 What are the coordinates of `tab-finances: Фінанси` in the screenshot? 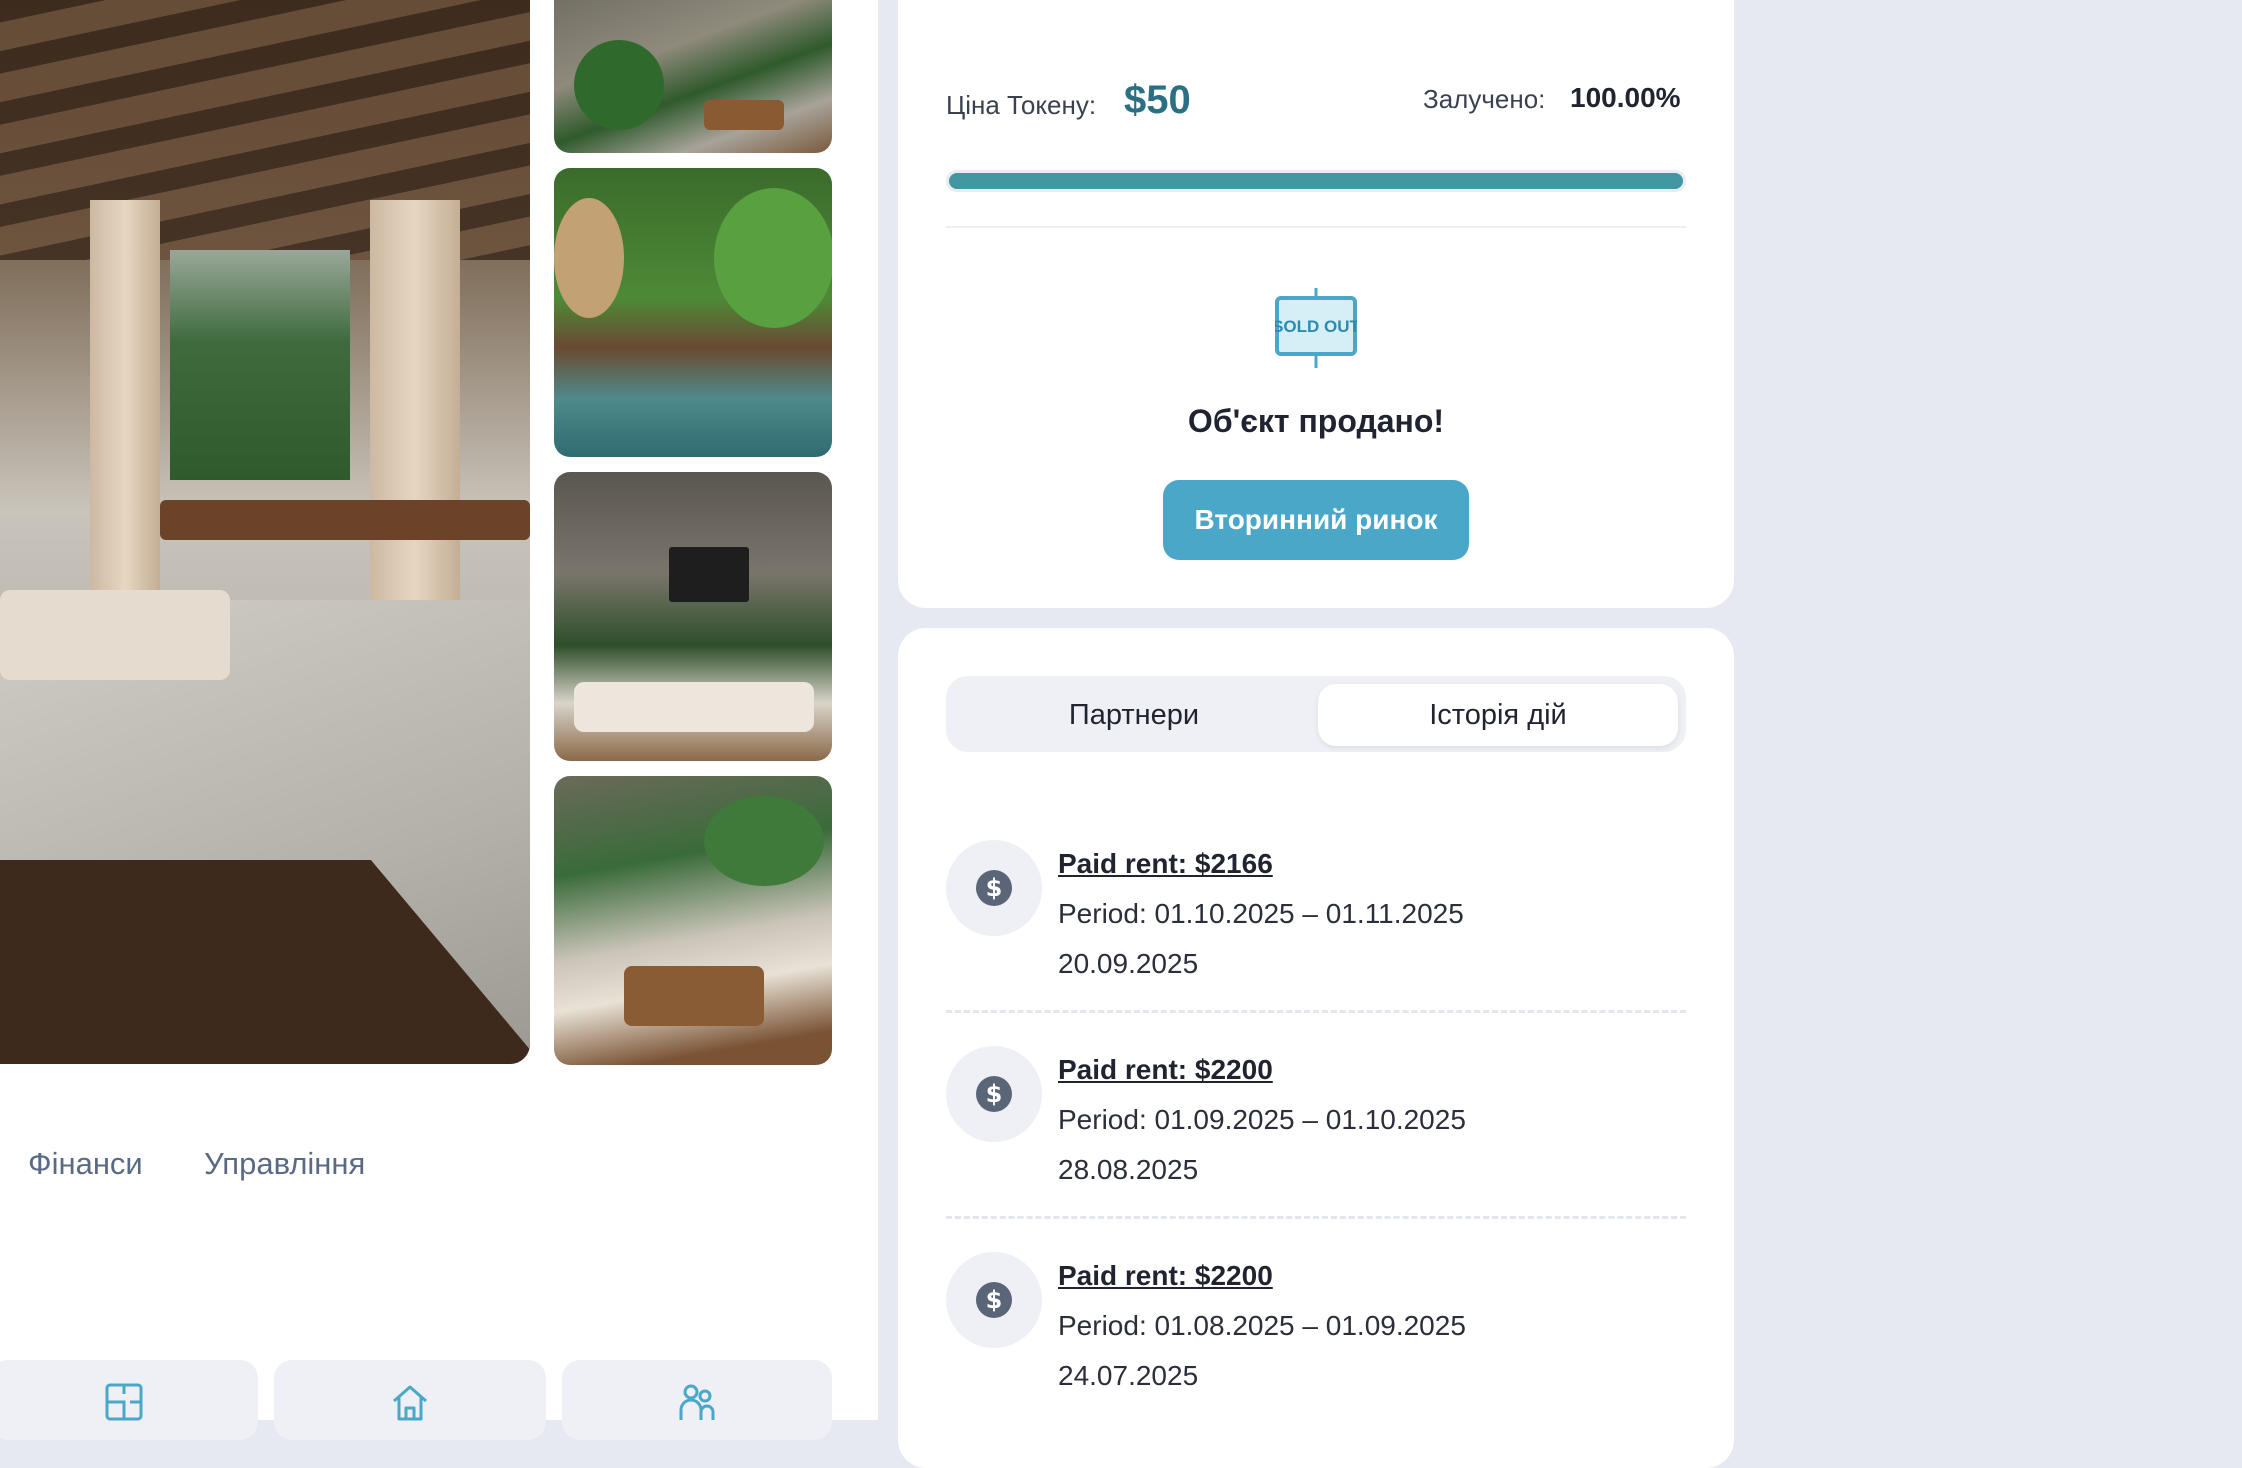 It's located at (85, 1164).